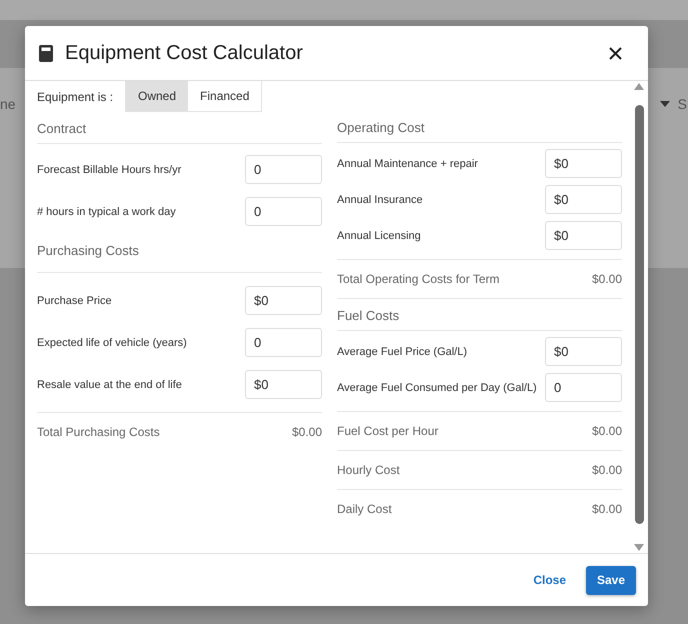 This screenshot has height=624, width=688. I want to click on scroll-up-icon, so click(639, 86).